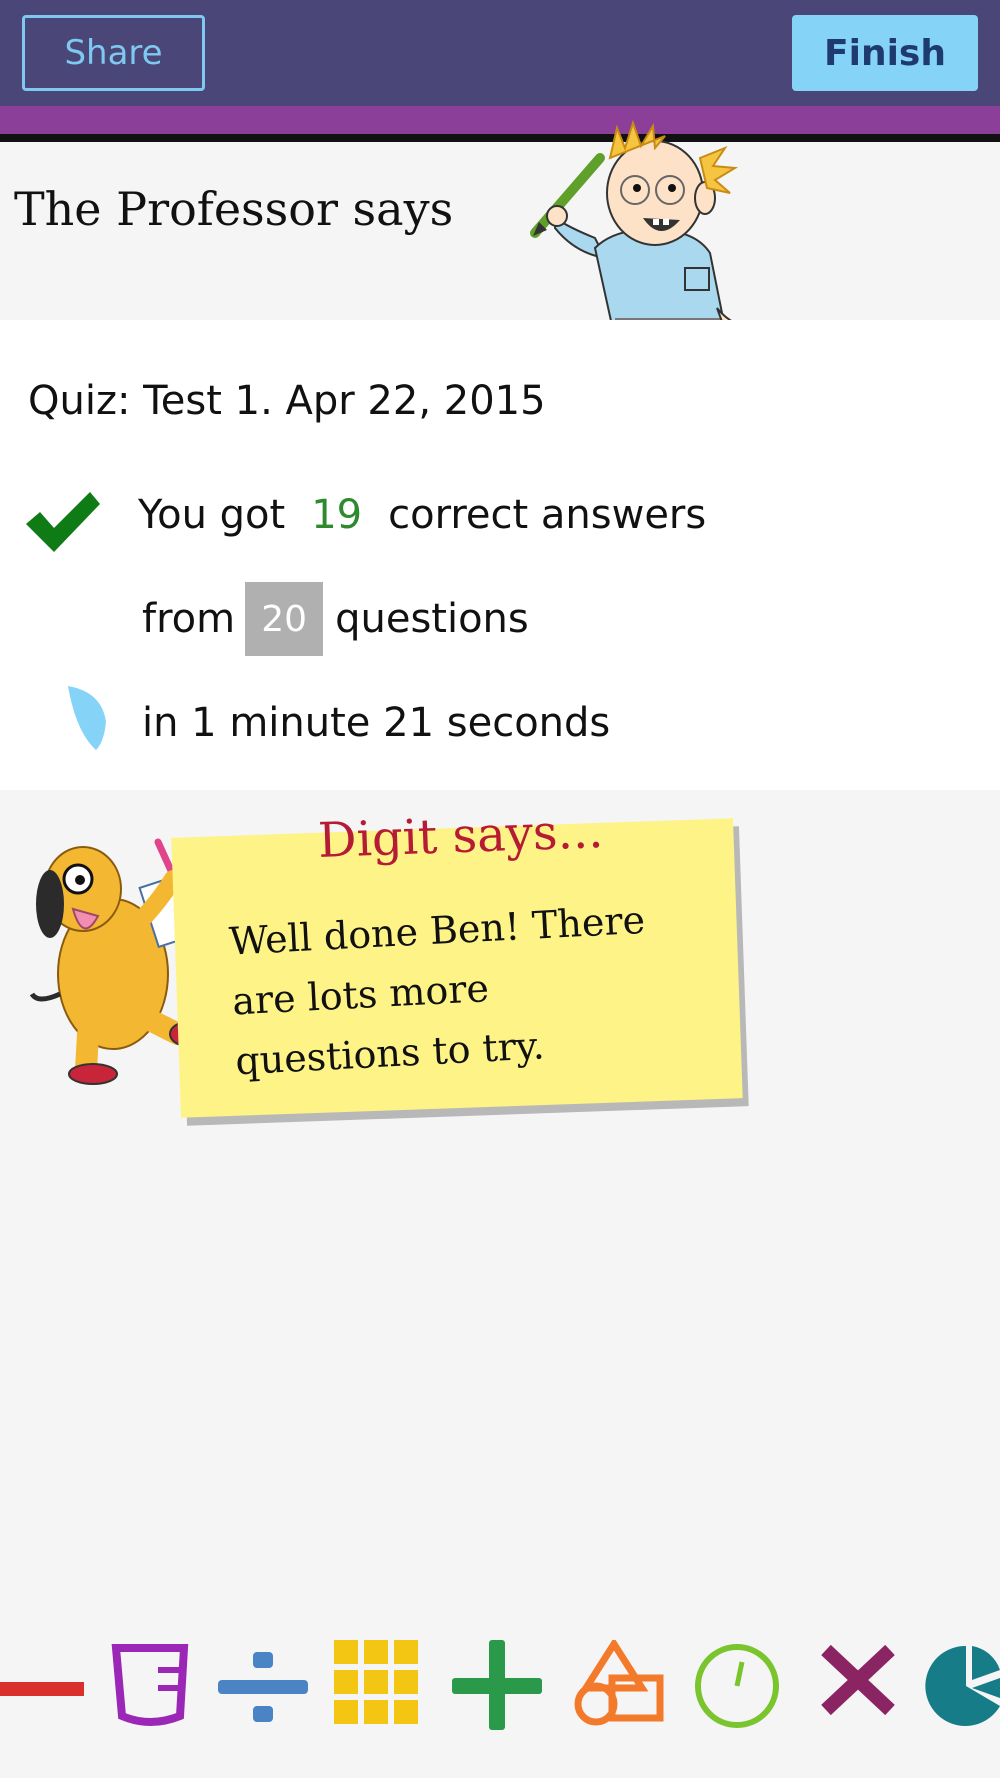 The image size is (1000, 1778). Describe the element at coordinates (500, 138) in the screenshot. I see `header-divider` at that location.